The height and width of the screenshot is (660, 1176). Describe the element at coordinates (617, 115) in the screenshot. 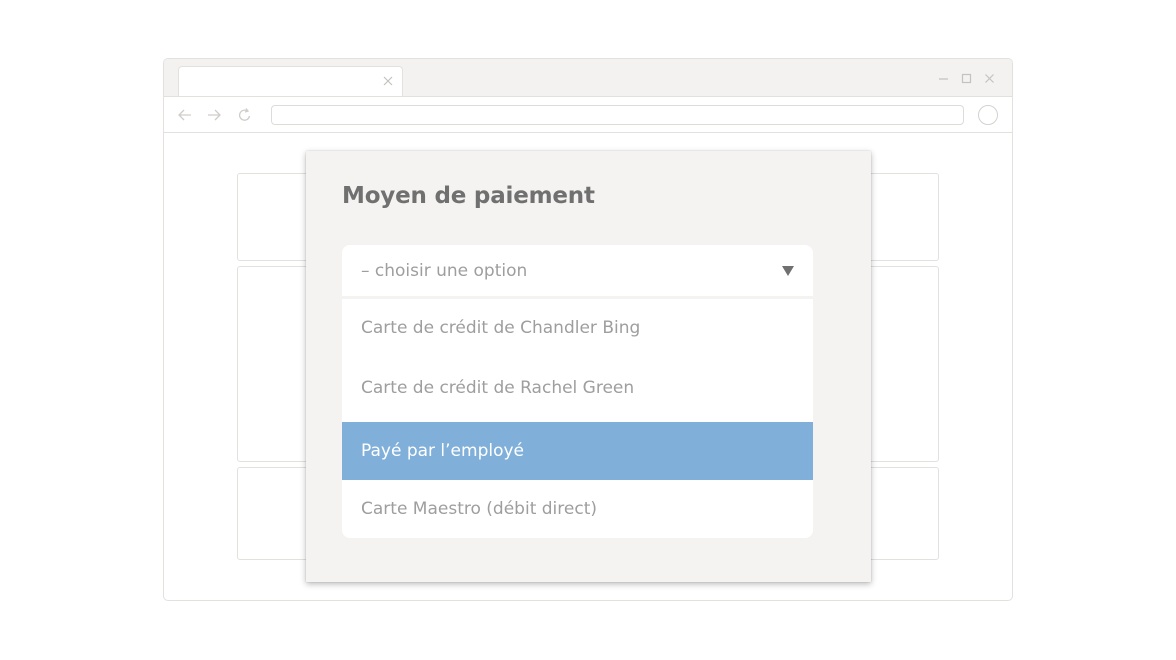

I see `url-field` at that location.